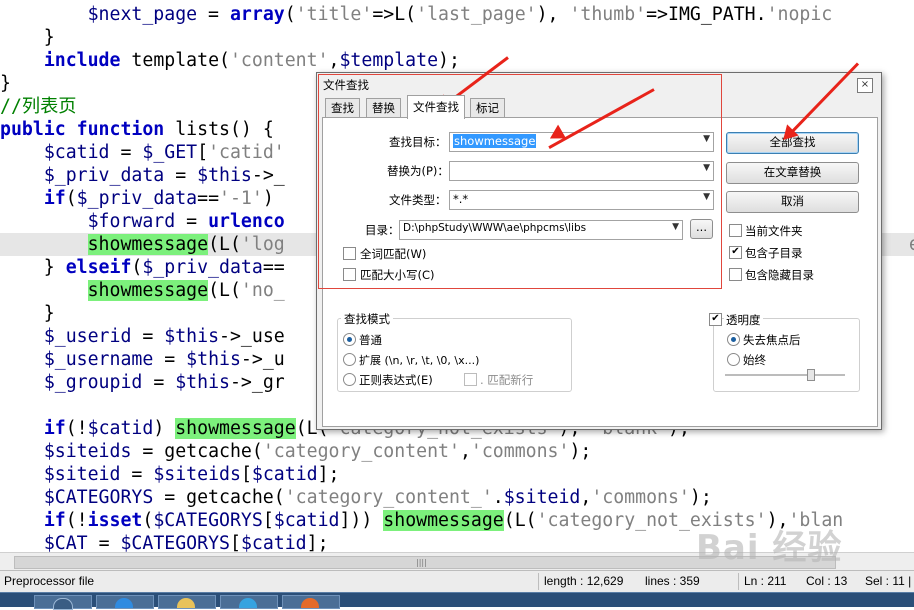 The height and width of the screenshot is (610, 914). What do you see at coordinates (93, 382) in the screenshot?
I see `code-token: $_groupid` at bounding box center [93, 382].